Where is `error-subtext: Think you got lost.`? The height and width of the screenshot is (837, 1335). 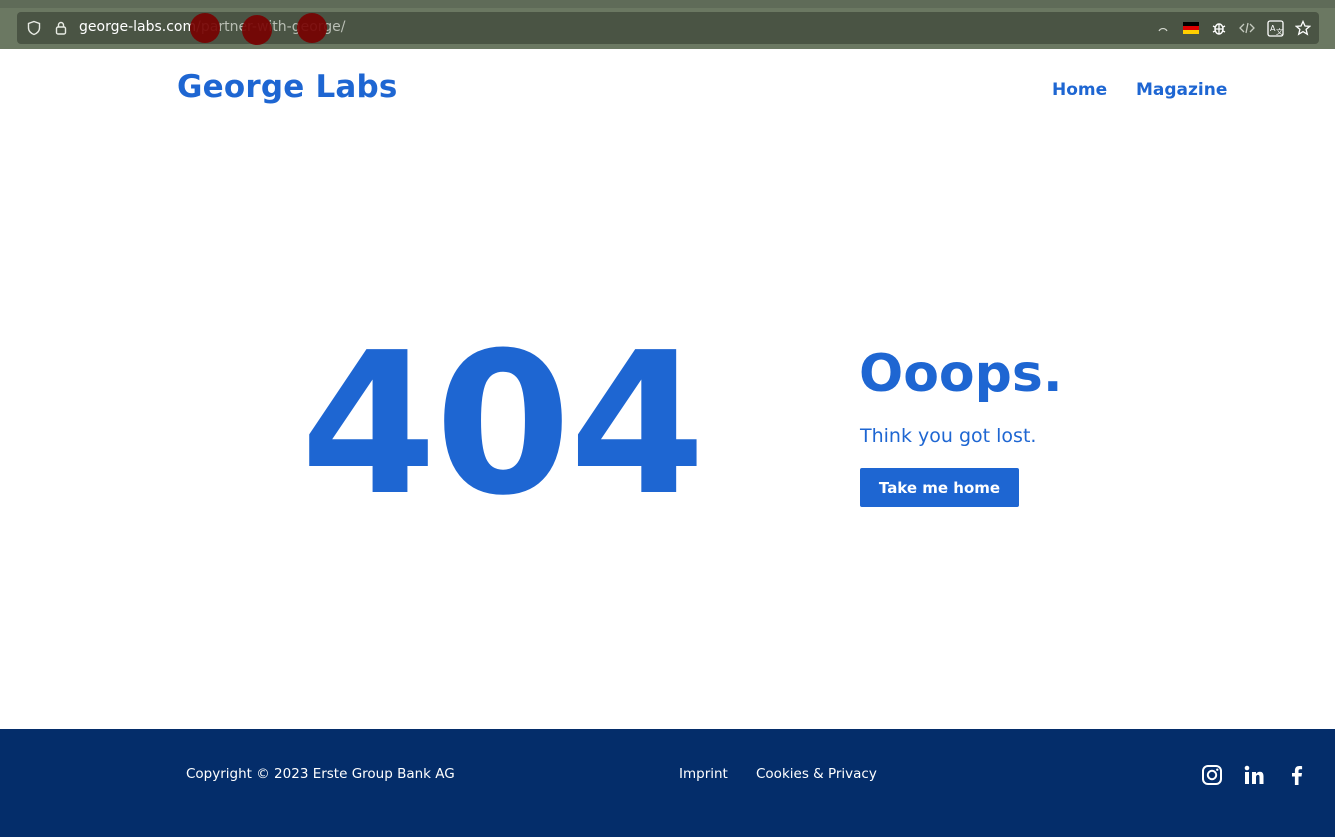
error-subtext: Think you got lost. is located at coordinates (948, 436).